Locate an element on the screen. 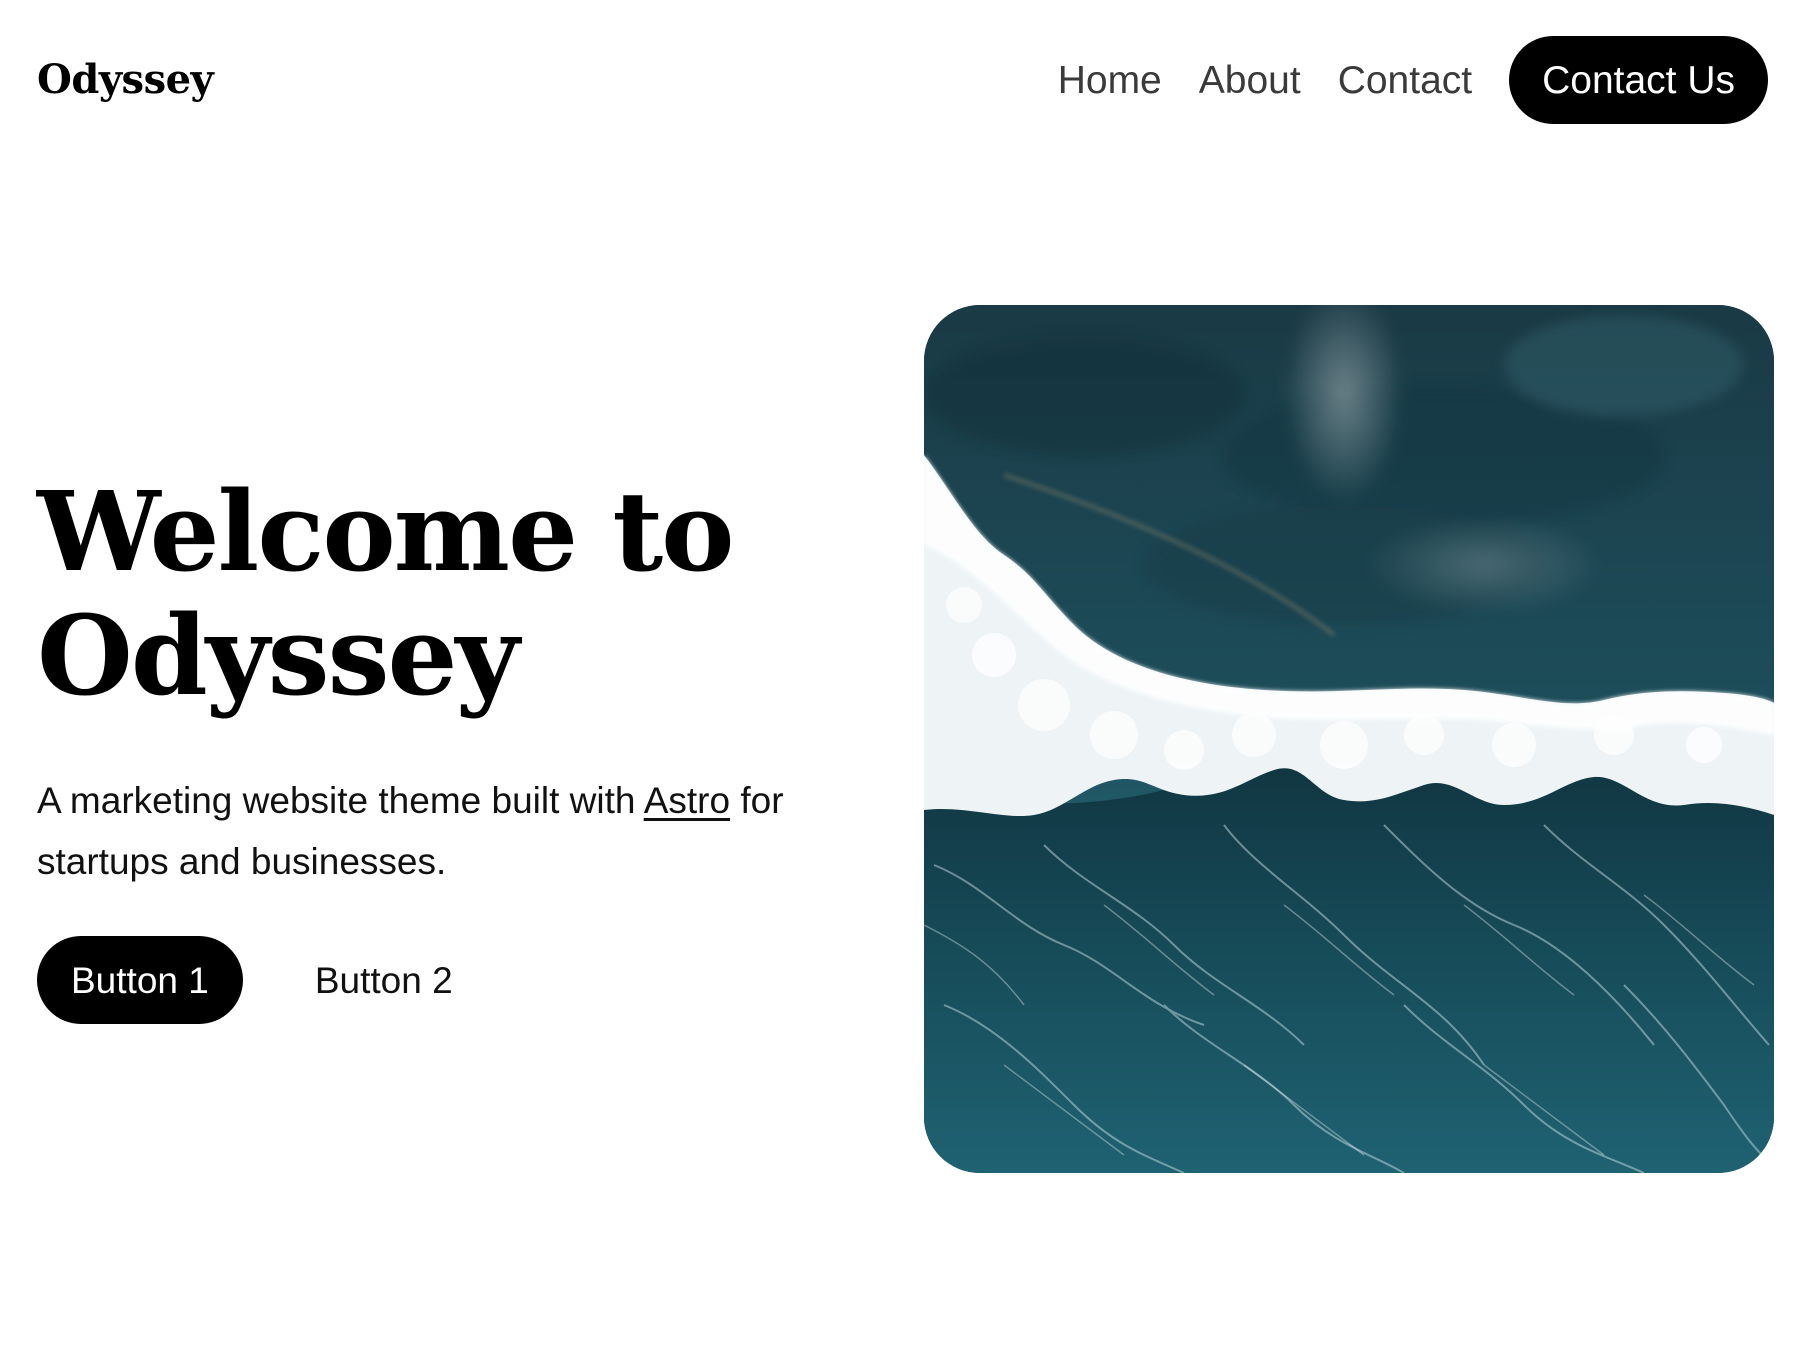 The width and height of the screenshot is (1800, 1350). main-nav: Home About Contact Contact Us is located at coordinates (1413, 80).